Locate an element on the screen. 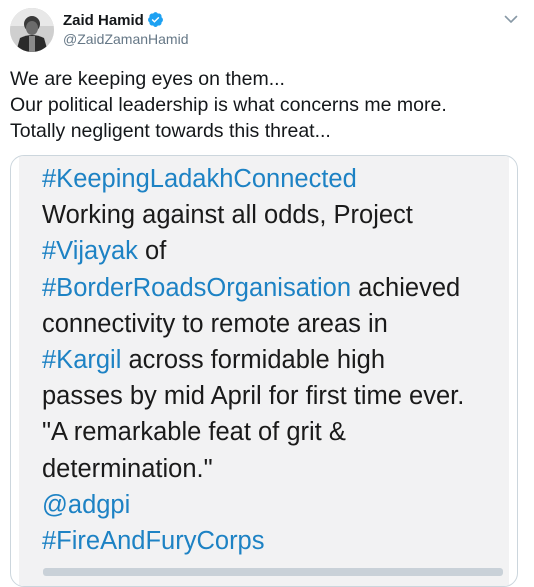 The image size is (534, 587). media-bottom-strip is located at coordinates (273, 572).